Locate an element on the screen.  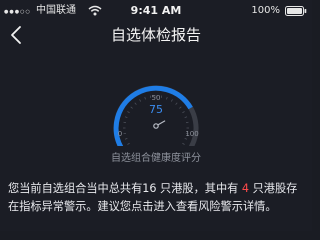
gauge-mid-label: 50 is located at coordinates (156, 98).